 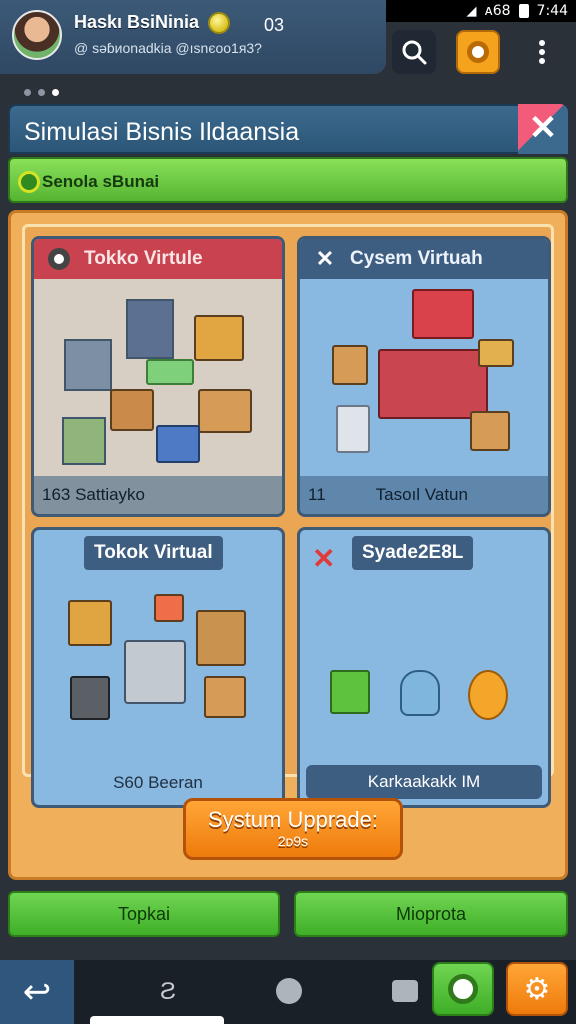 I want to click on more-menu-button, so click(x=542, y=52).